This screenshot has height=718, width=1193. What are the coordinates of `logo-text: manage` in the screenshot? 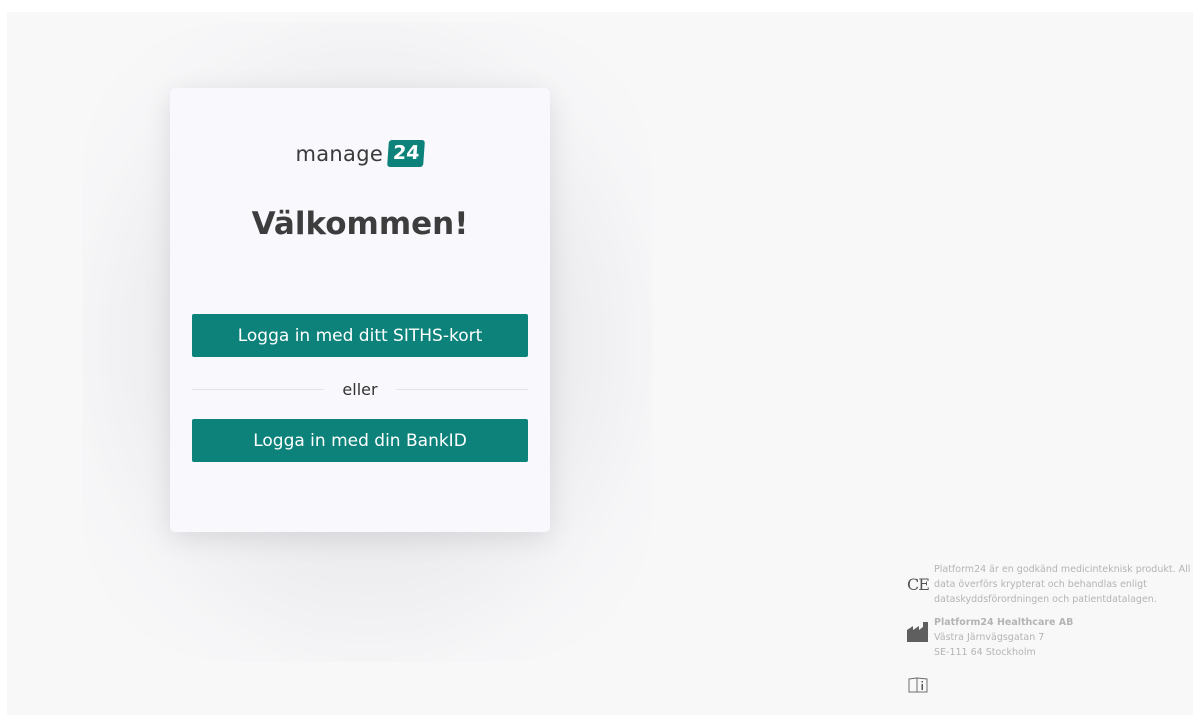 It's located at (339, 153).